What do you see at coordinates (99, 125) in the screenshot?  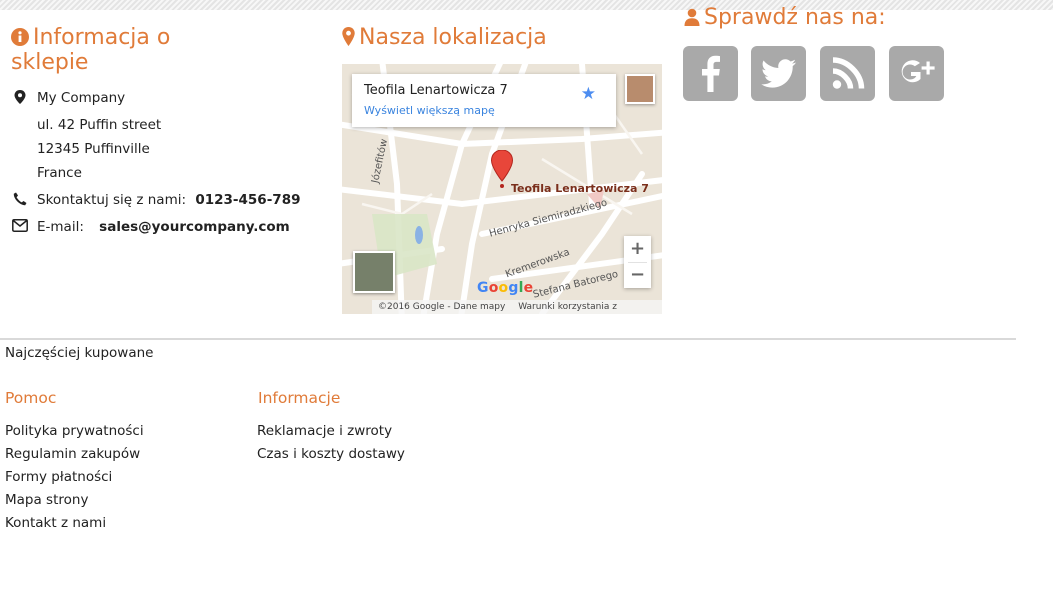 I see `address-street: ul. 42 Puffin street` at bounding box center [99, 125].